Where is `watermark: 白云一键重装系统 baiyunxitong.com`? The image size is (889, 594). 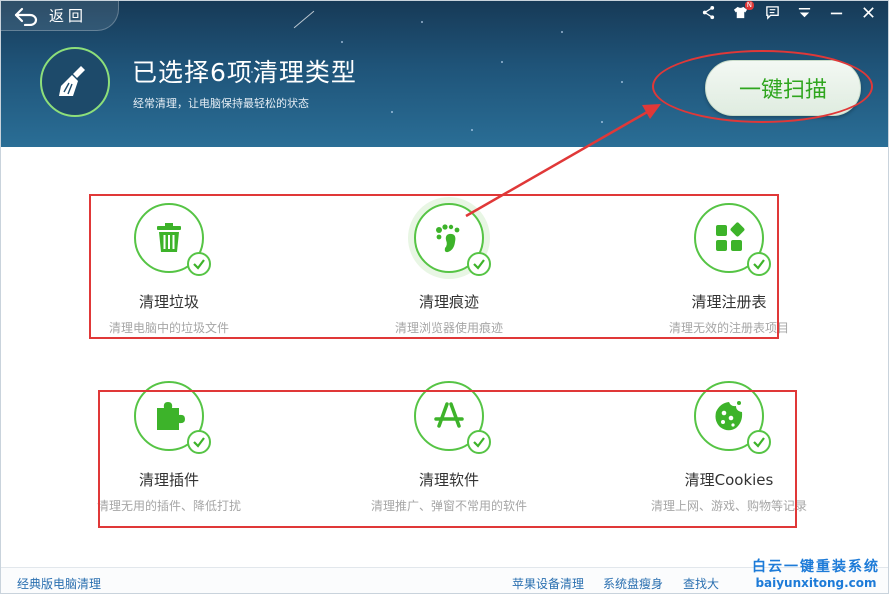
watermark: 白云一键重装系统 baiyunxitong.com is located at coordinates (816, 573).